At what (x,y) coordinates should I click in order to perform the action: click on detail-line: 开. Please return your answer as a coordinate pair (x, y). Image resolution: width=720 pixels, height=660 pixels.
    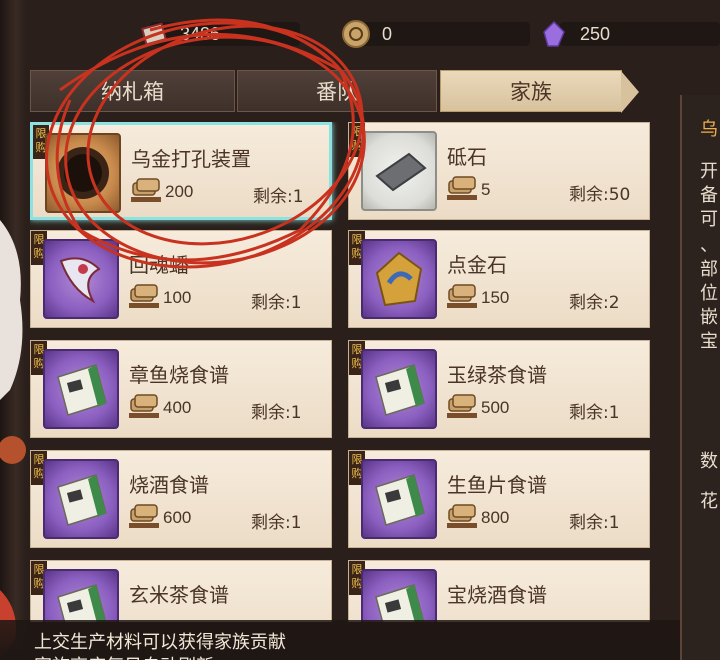
    Looking at the image, I should click on (709, 171).